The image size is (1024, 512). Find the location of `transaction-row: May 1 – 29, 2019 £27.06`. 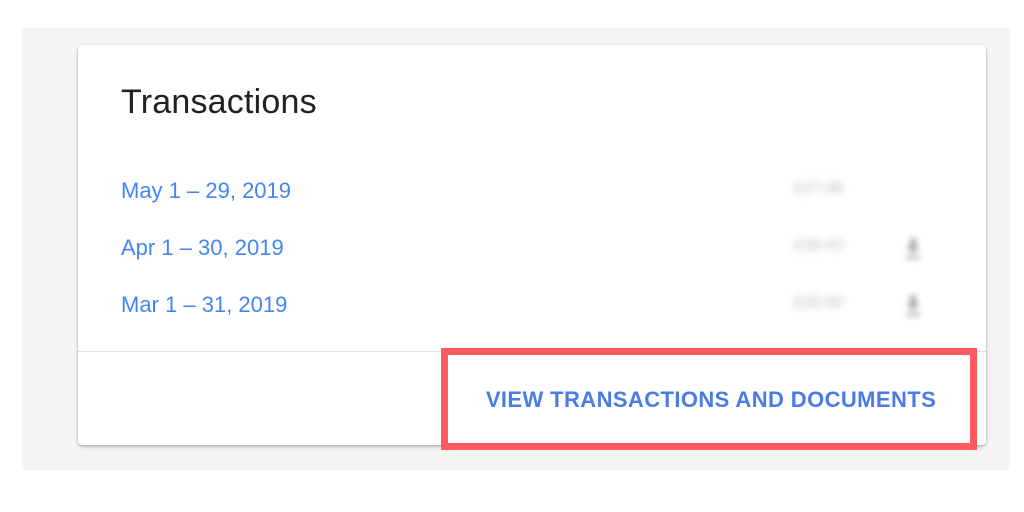

transaction-row: May 1 – 29, 2019 £27.06 is located at coordinates (531, 190).